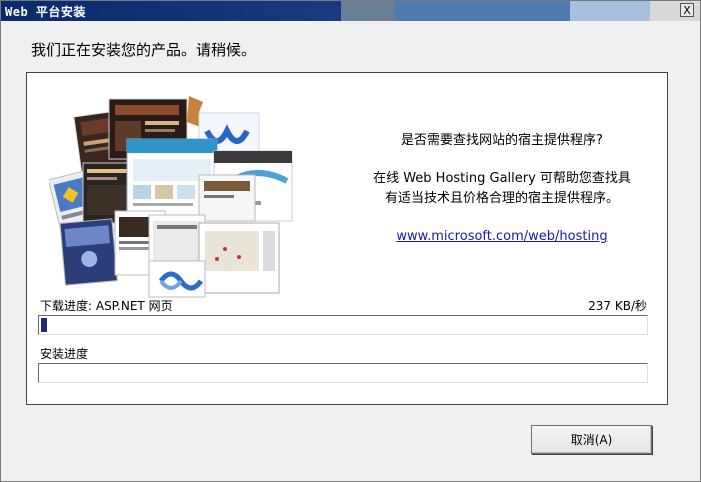 This screenshot has width=701, height=482. Describe the element at coordinates (144, 50) in the screenshot. I see `status-heading: 我们正在安装您的产品。请稍候。` at that location.